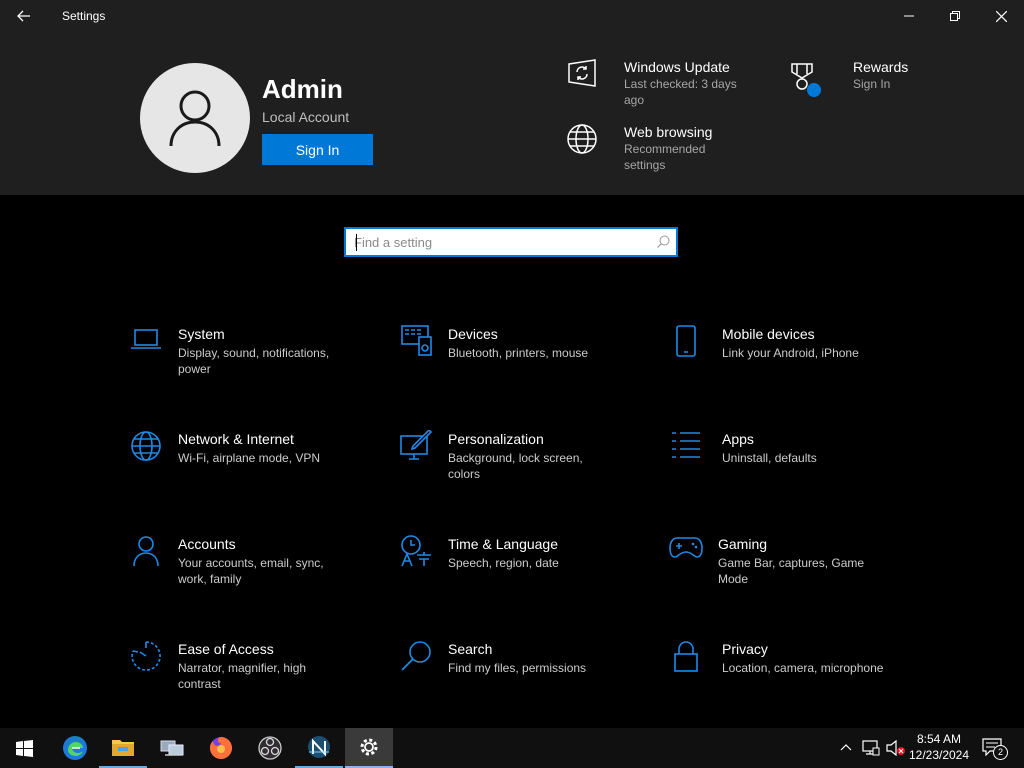 This screenshot has width=1024, height=768. What do you see at coordinates (768, 334) in the screenshot?
I see `category-title: Mobile devices` at bounding box center [768, 334].